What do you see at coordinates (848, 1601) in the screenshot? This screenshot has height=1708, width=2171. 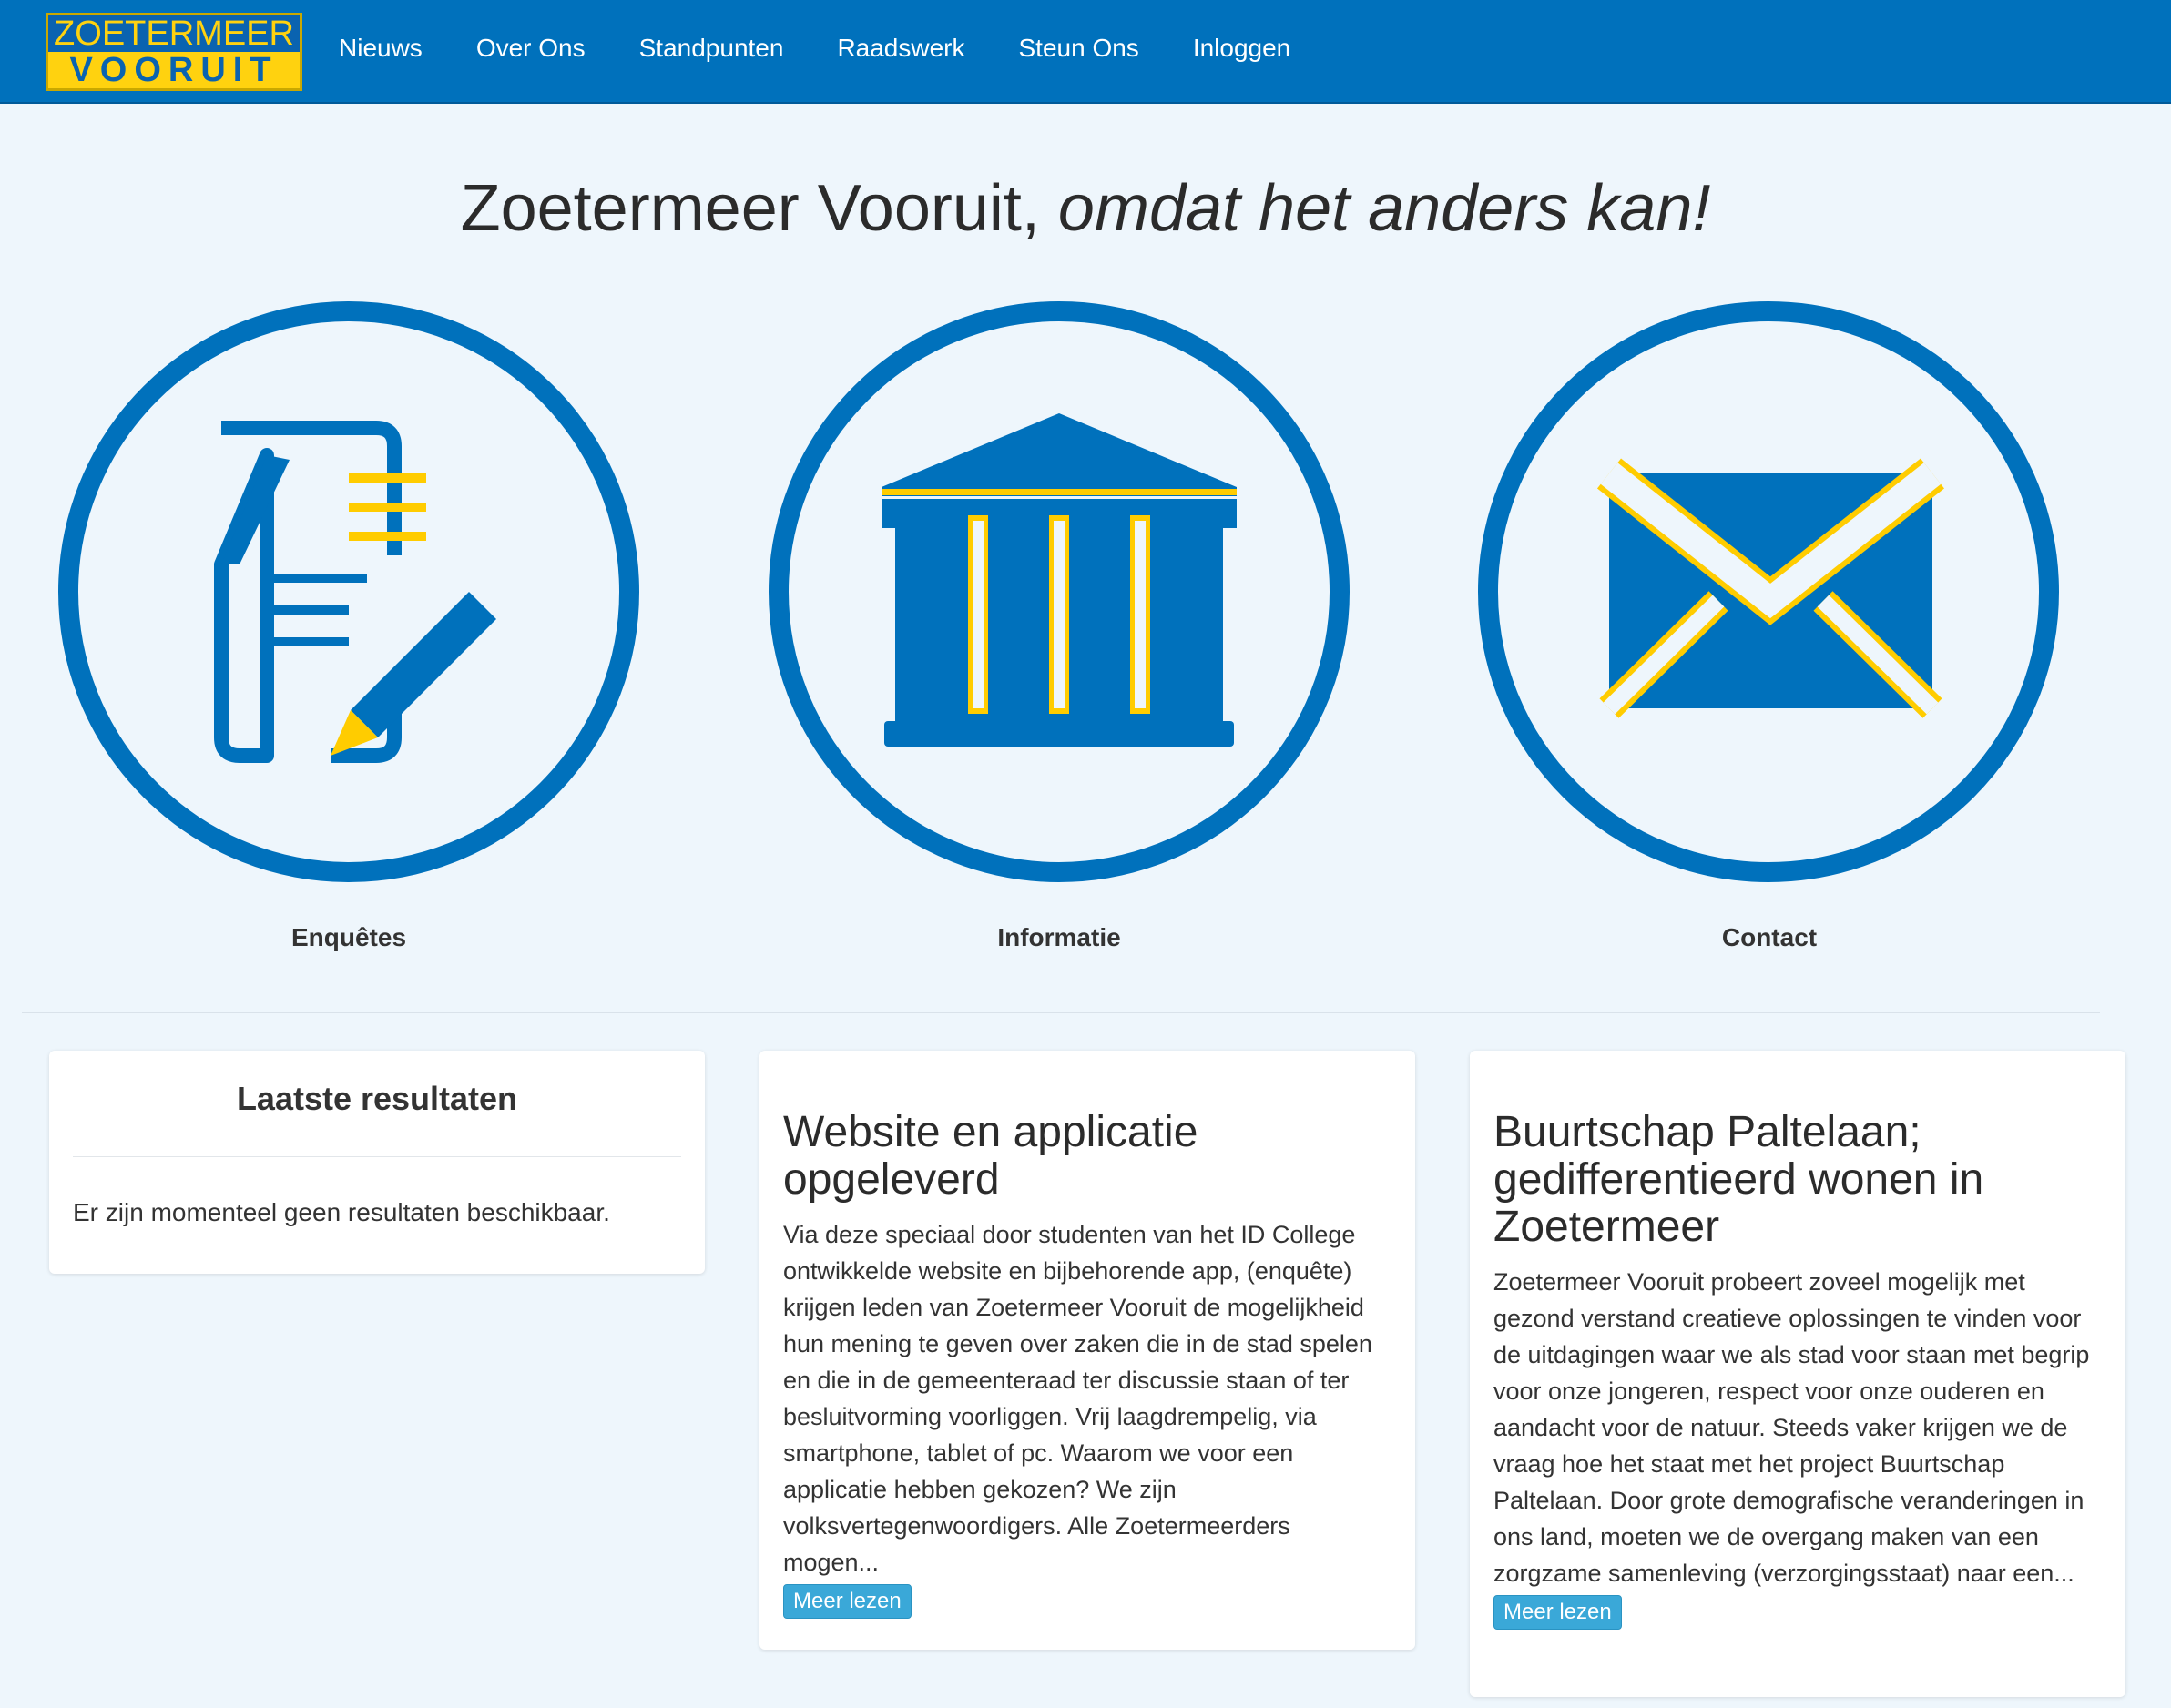 I see `read-more-button-1: Meer lezen` at bounding box center [848, 1601].